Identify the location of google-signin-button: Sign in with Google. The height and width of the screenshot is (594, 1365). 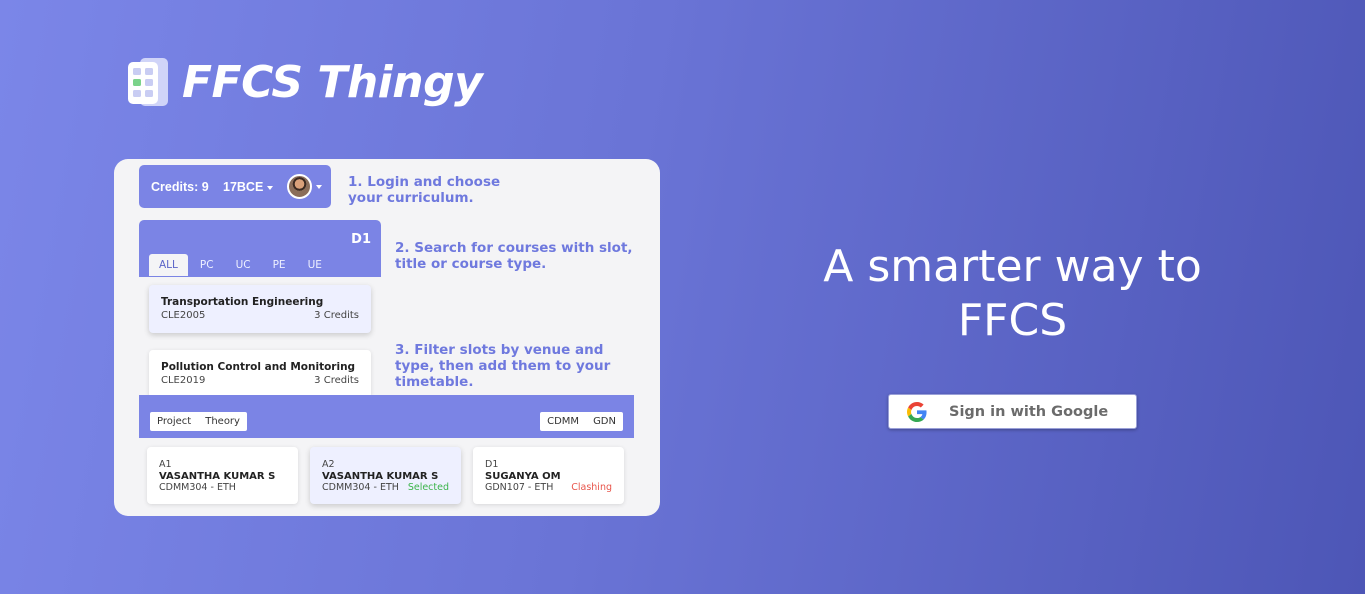
(1012, 411).